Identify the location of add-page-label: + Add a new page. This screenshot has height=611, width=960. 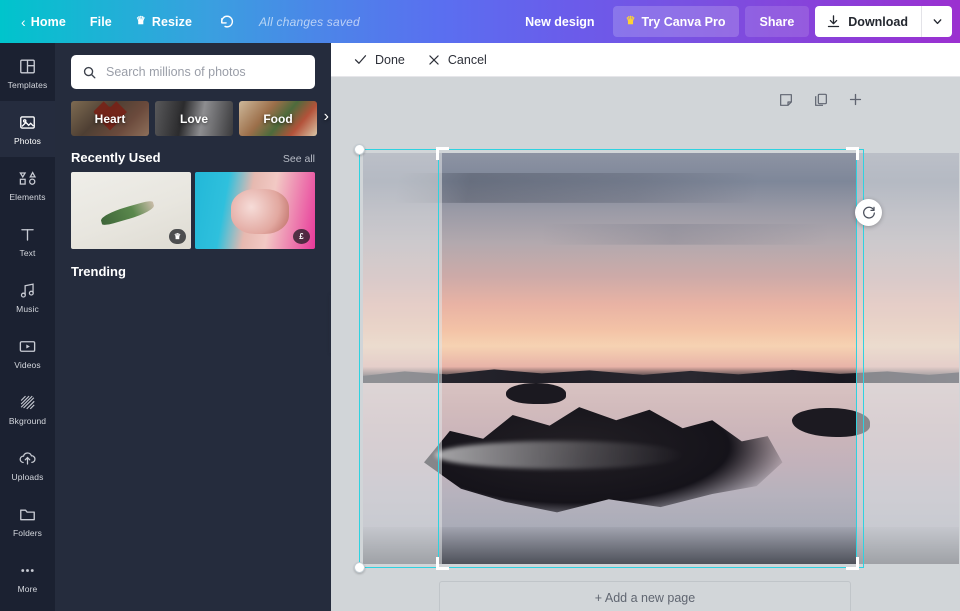
(645, 597).